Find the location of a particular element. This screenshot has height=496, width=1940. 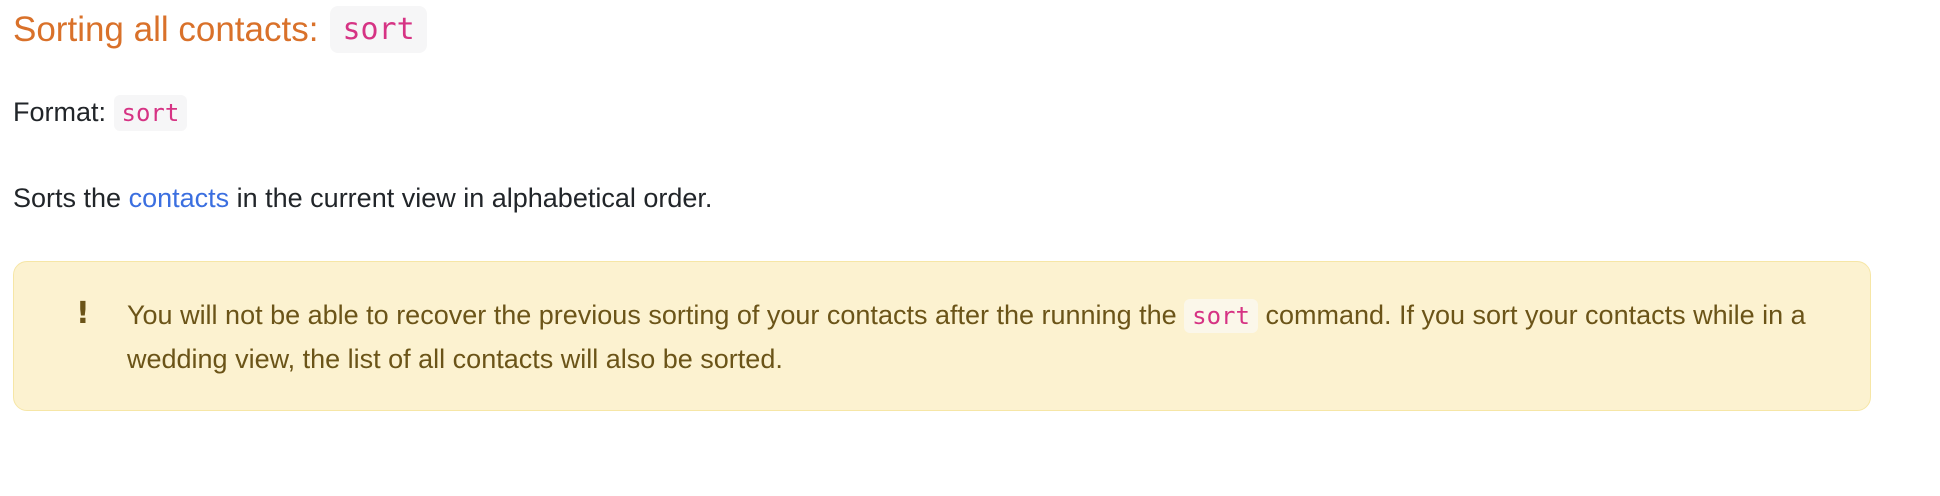

format-code: sort is located at coordinates (150, 113).